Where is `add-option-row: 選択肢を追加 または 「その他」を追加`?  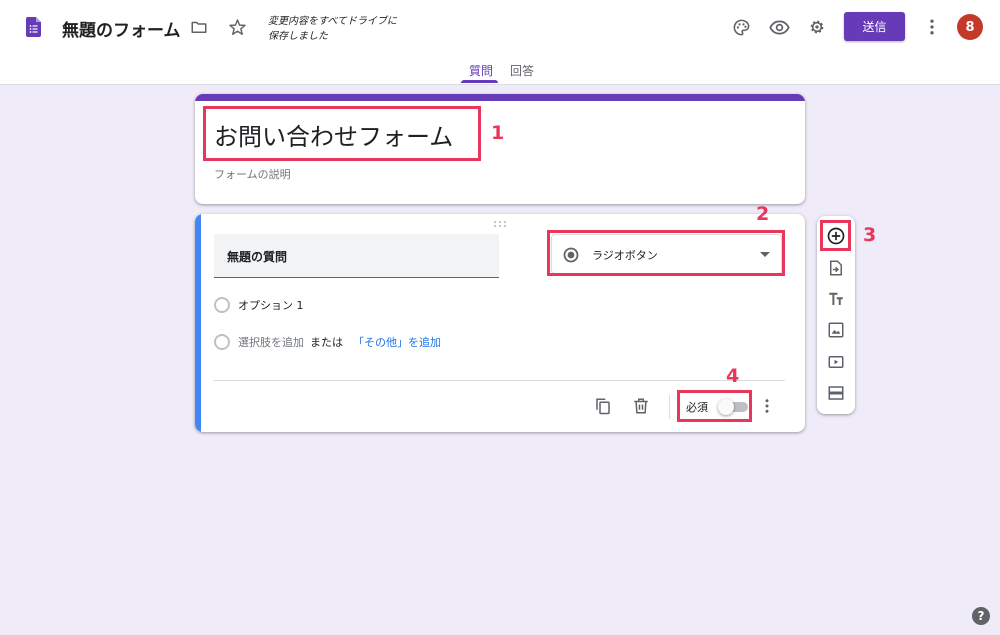 add-option-row: 選択肢を追加 または 「その他」を追加 is located at coordinates (327, 342).